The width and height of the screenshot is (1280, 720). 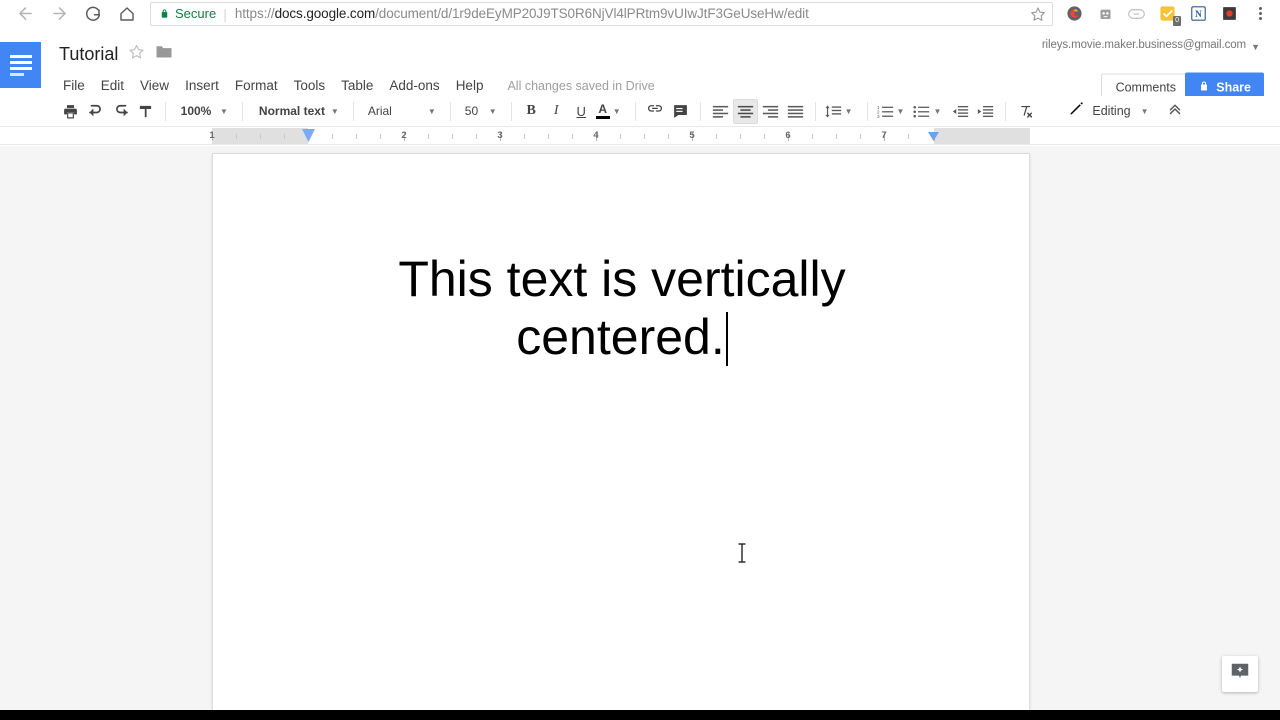 What do you see at coordinates (742, 553) in the screenshot?
I see `text-i-beam-cursor` at bounding box center [742, 553].